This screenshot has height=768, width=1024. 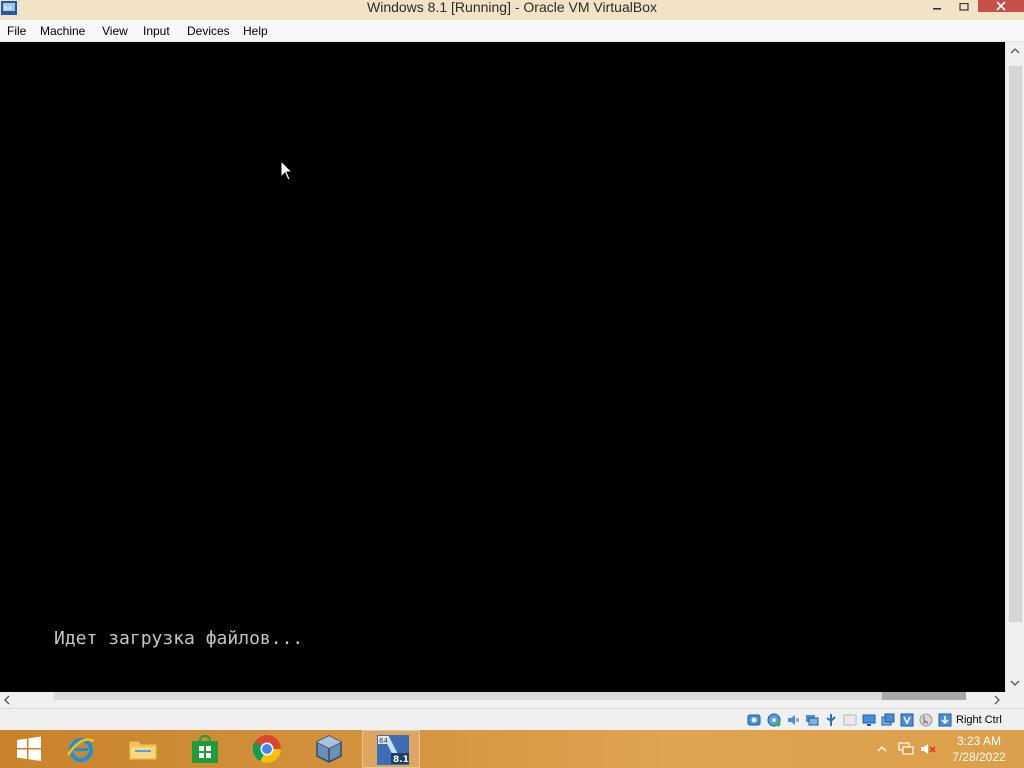 What do you see at coordinates (512, 31) in the screenshot?
I see `menu-bar: File Machine View Input Devices Help` at bounding box center [512, 31].